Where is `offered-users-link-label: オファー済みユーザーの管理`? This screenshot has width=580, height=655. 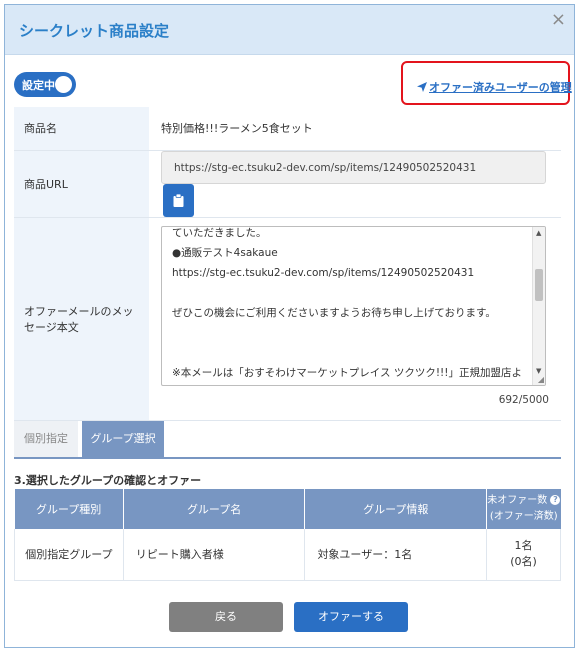 offered-users-link-label: オファー済みユーザーの管理 is located at coordinates (500, 87).